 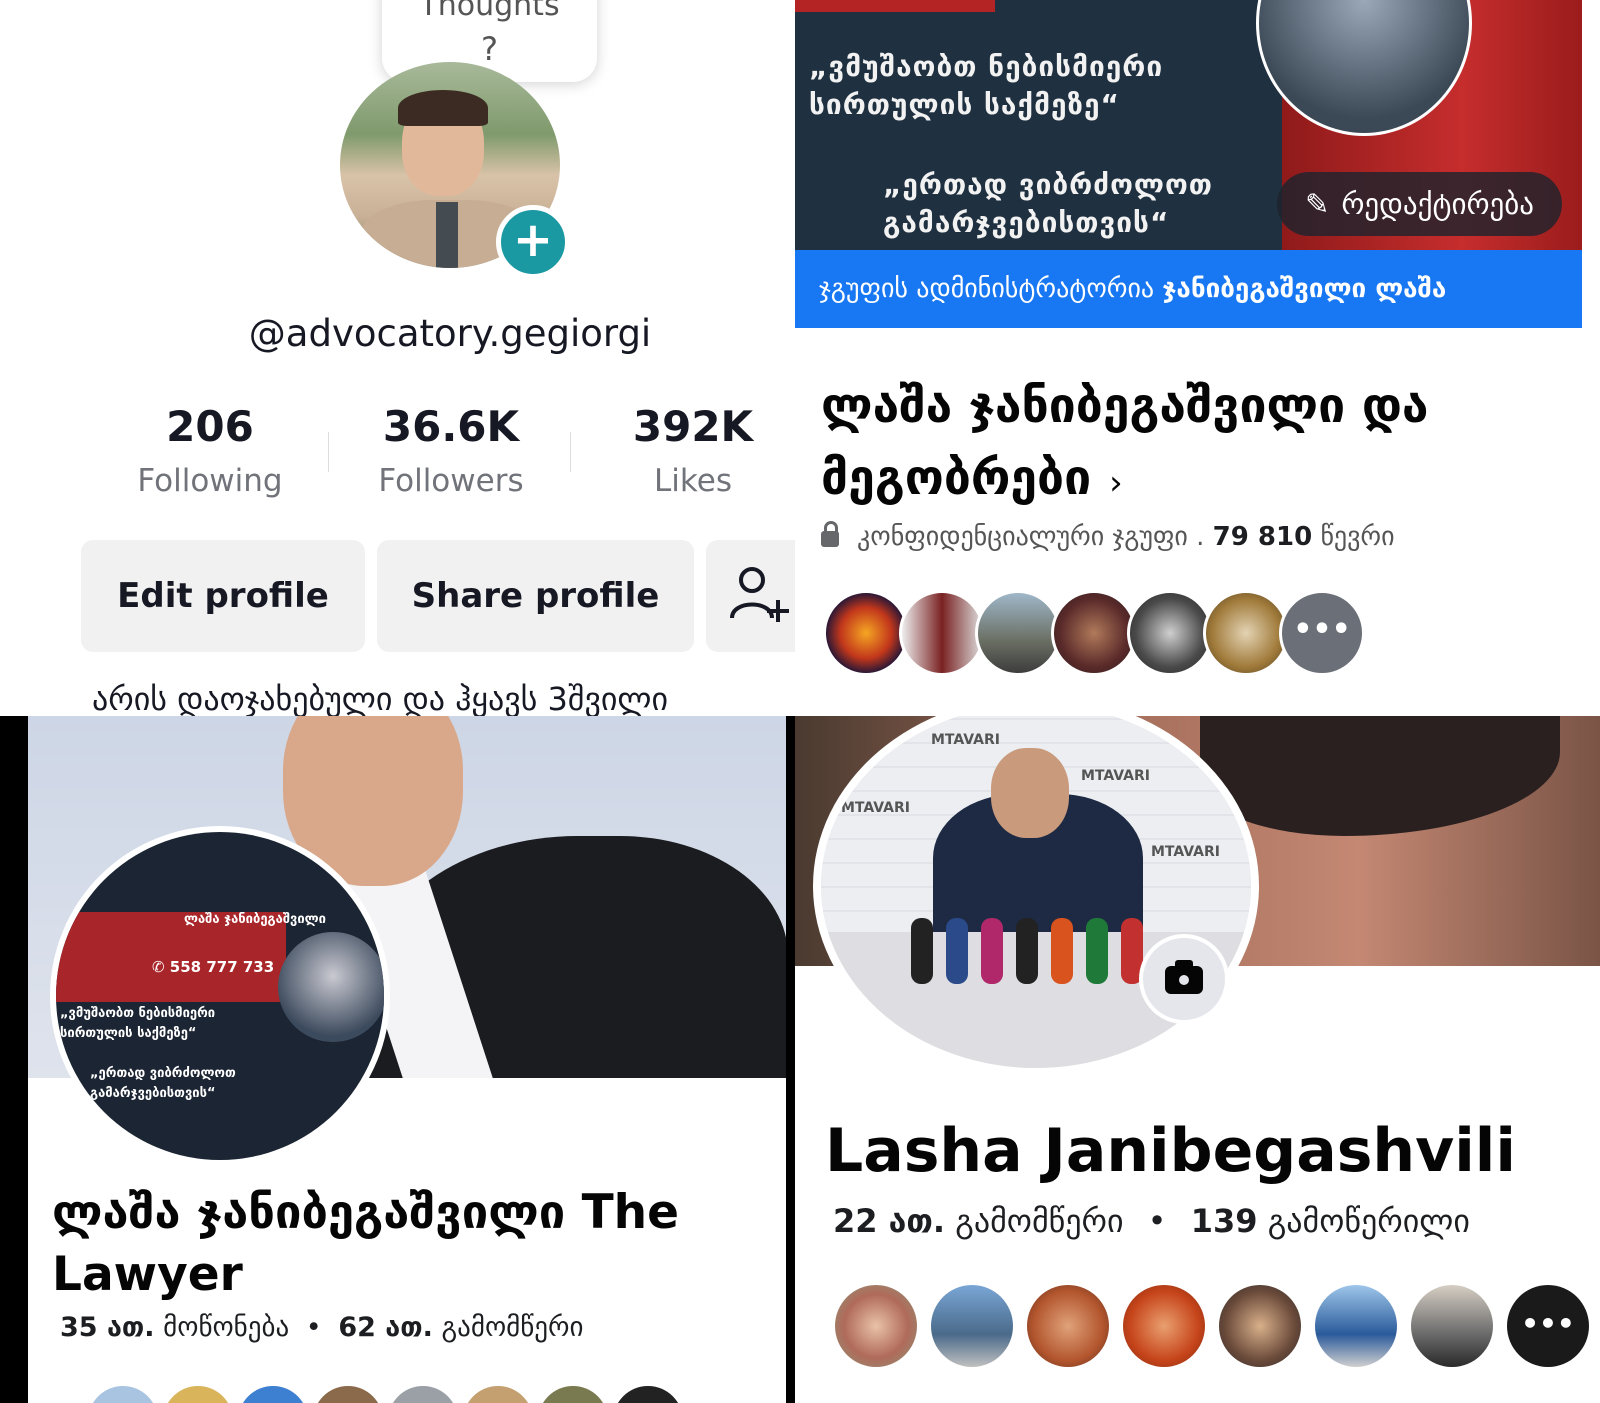 What do you see at coordinates (1322, 633) in the screenshot?
I see `more-members-button: •••` at bounding box center [1322, 633].